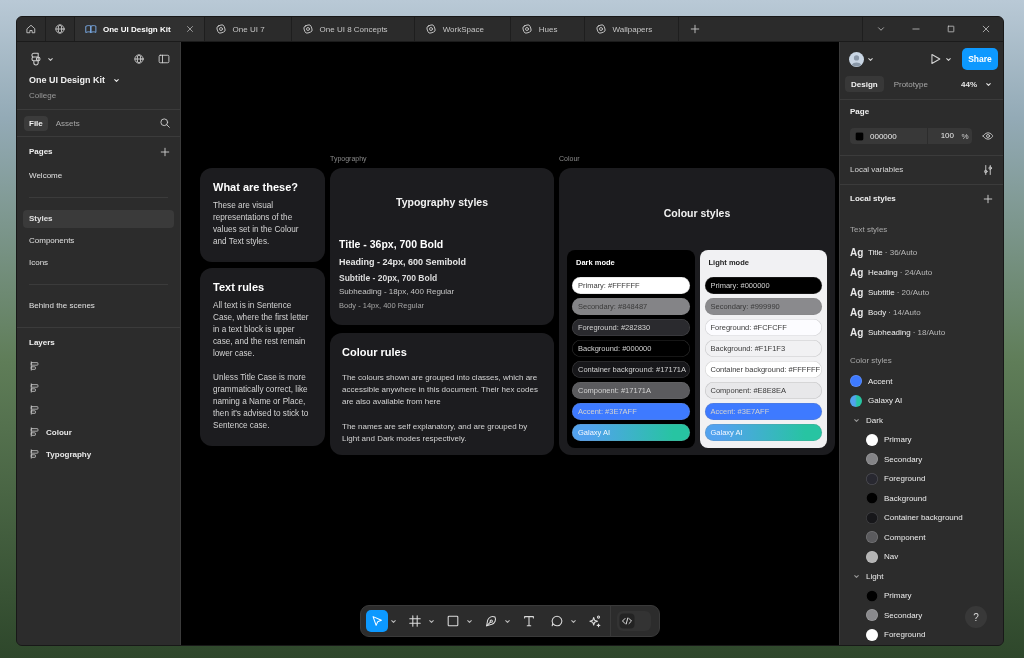 This screenshot has height=658, width=1024. Describe the element at coordinates (140, 29) in the screenshot. I see `document-tab: One UI Design Kit` at that location.